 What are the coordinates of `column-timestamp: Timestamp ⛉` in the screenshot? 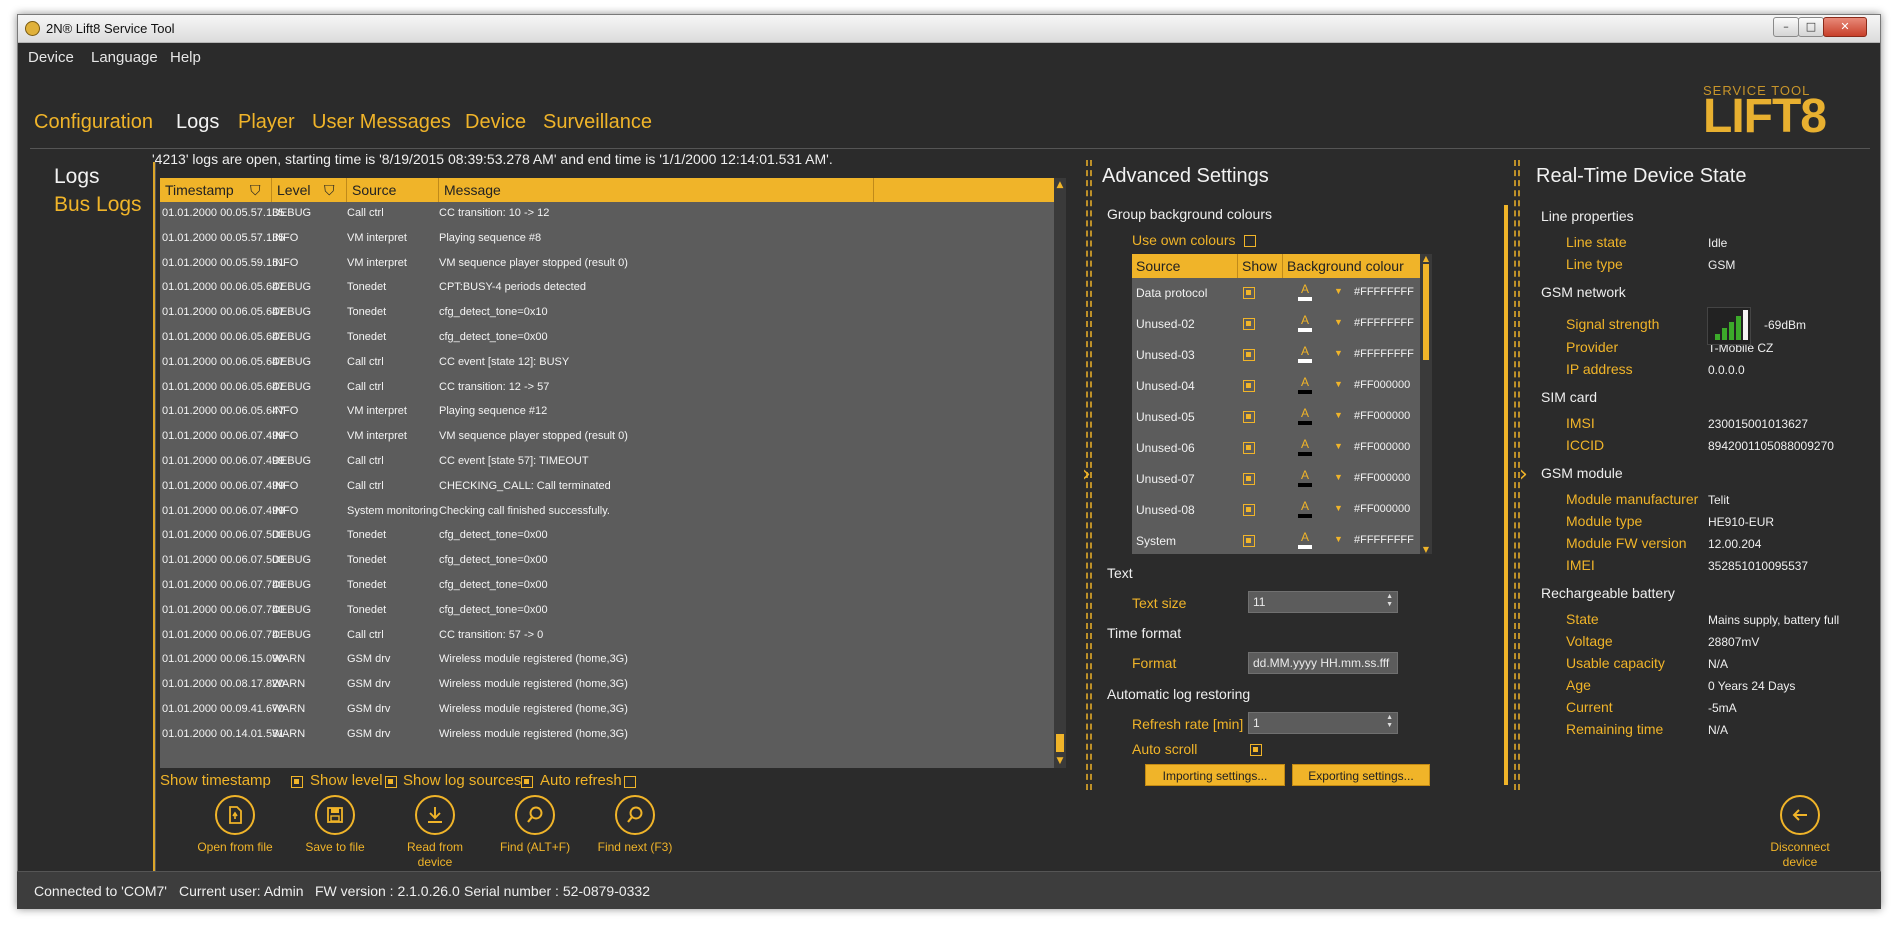 It's located at (216, 190).